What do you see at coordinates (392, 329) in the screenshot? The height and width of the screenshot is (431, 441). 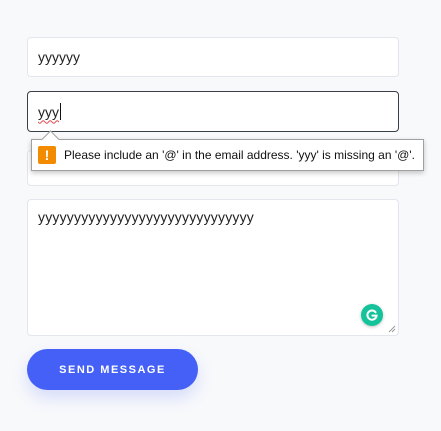 I see `resize-handle-icon` at bounding box center [392, 329].